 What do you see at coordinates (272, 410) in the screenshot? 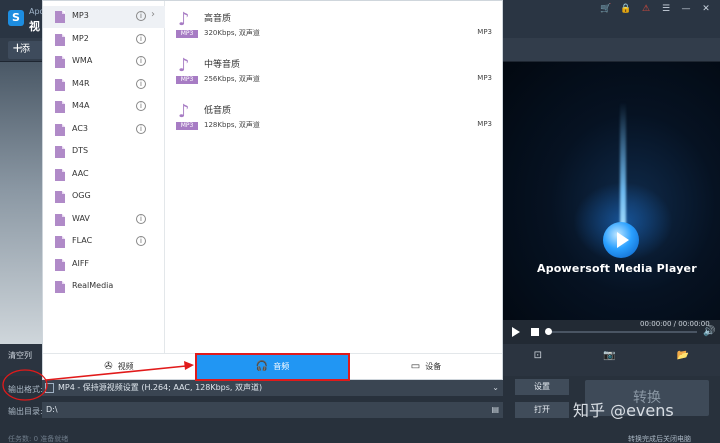
I see `output-dir-field: D:\ ▤` at bounding box center [272, 410].